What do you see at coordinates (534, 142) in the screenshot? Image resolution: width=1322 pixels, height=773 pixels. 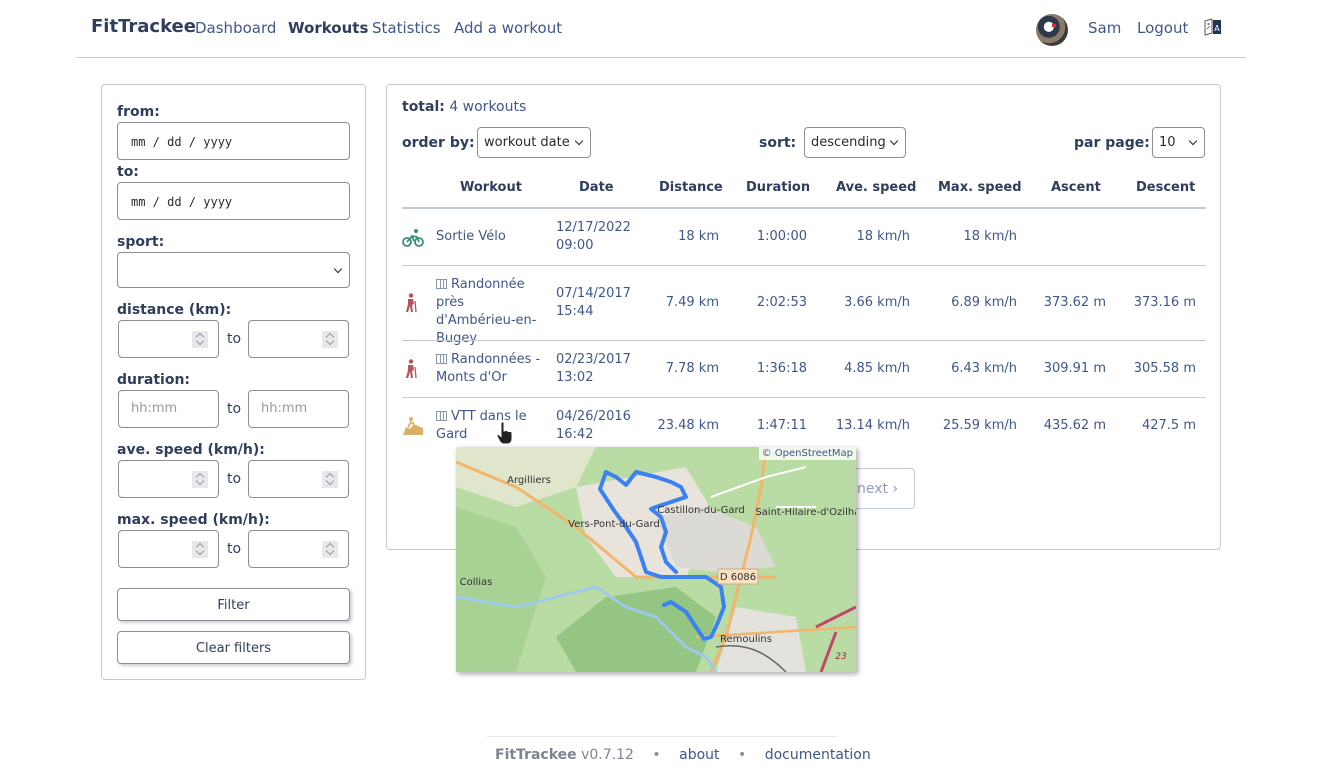 I see `order-by-select: workout date` at bounding box center [534, 142].